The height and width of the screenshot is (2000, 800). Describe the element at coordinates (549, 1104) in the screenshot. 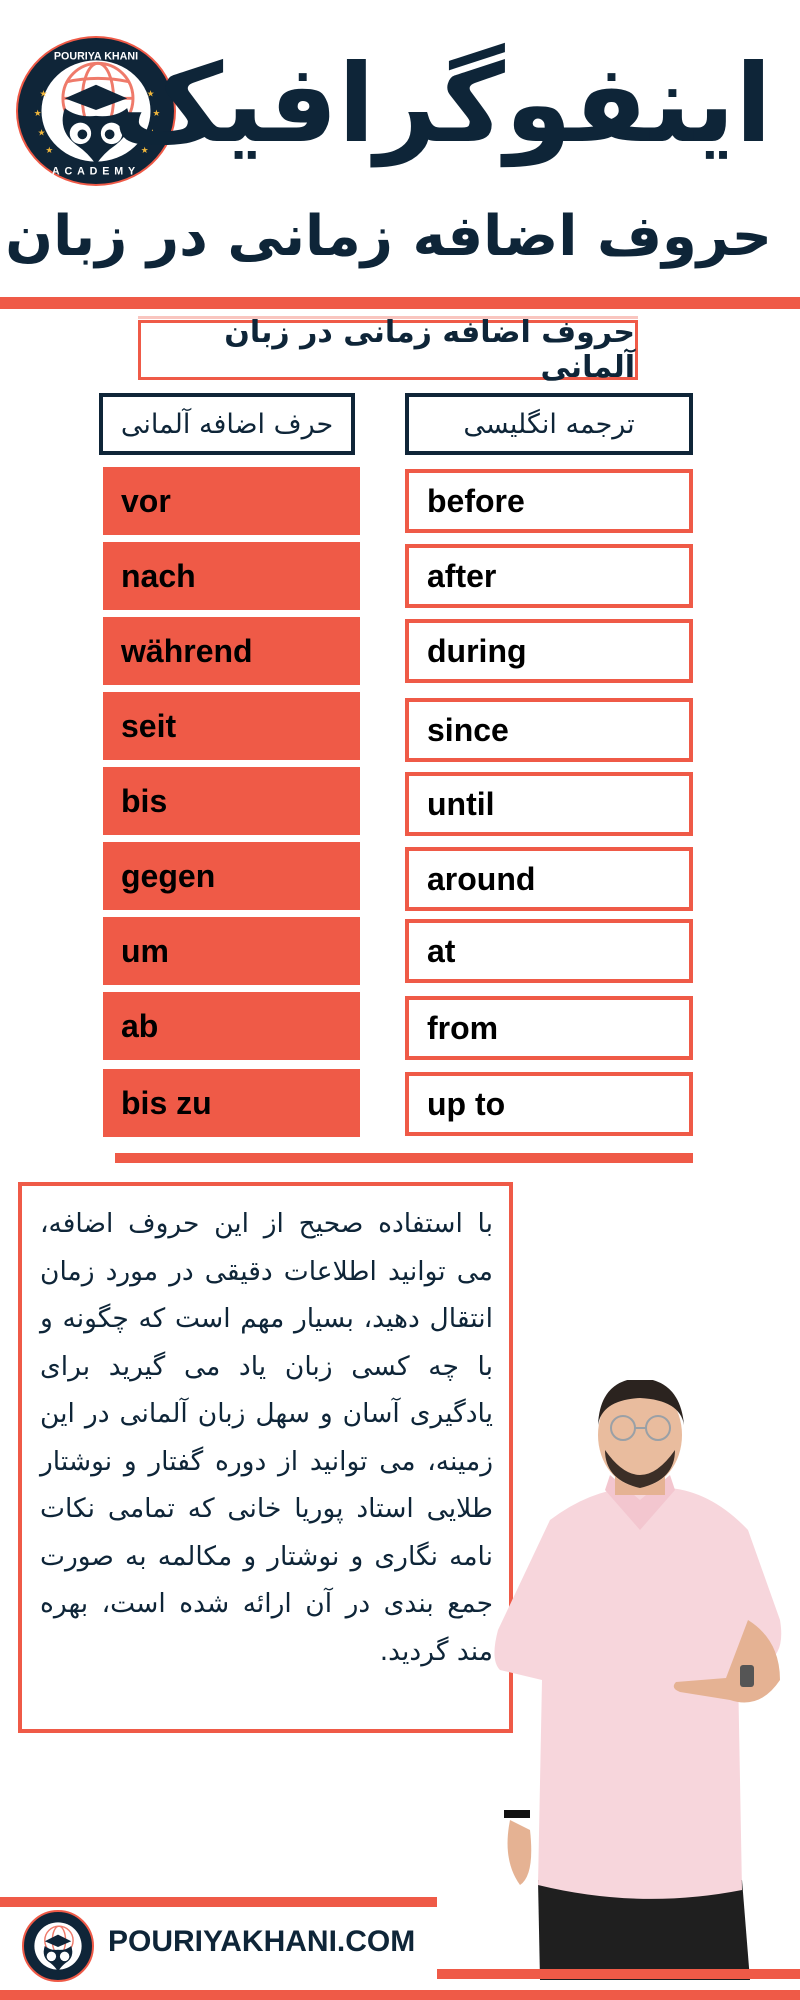

I see `english-translation: up to` at that location.